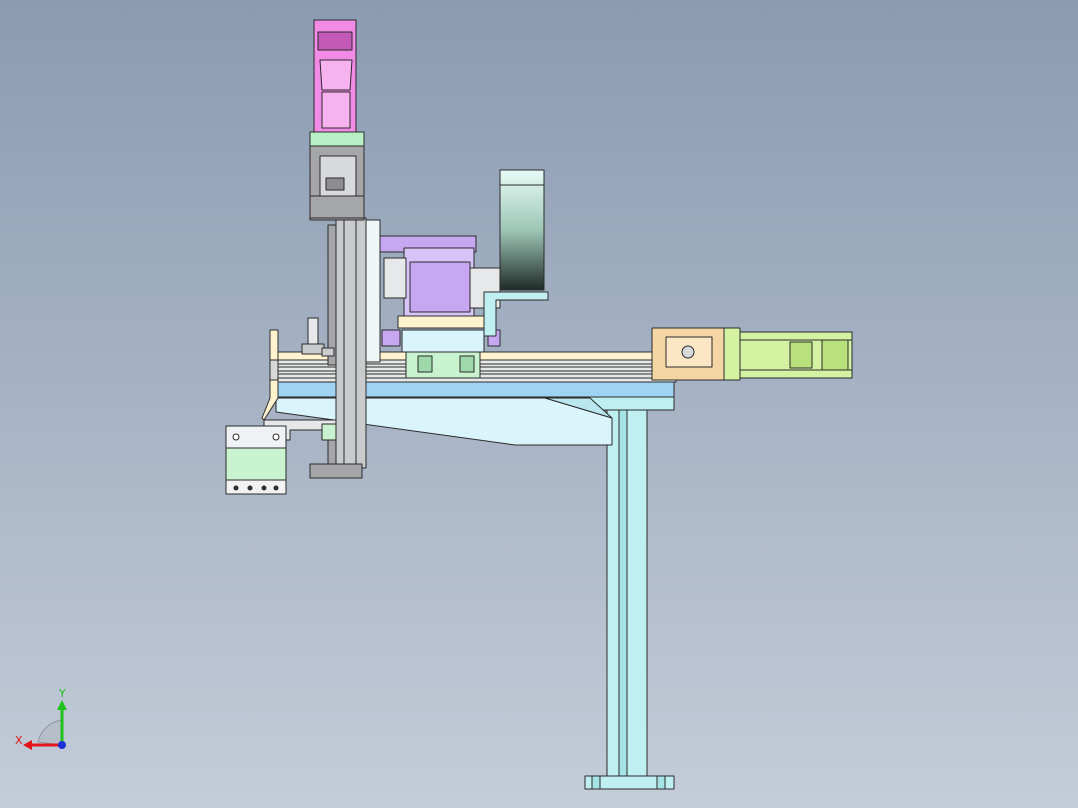 This screenshot has height=808, width=1078. I want to click on gripper-block, so click(256, 460).